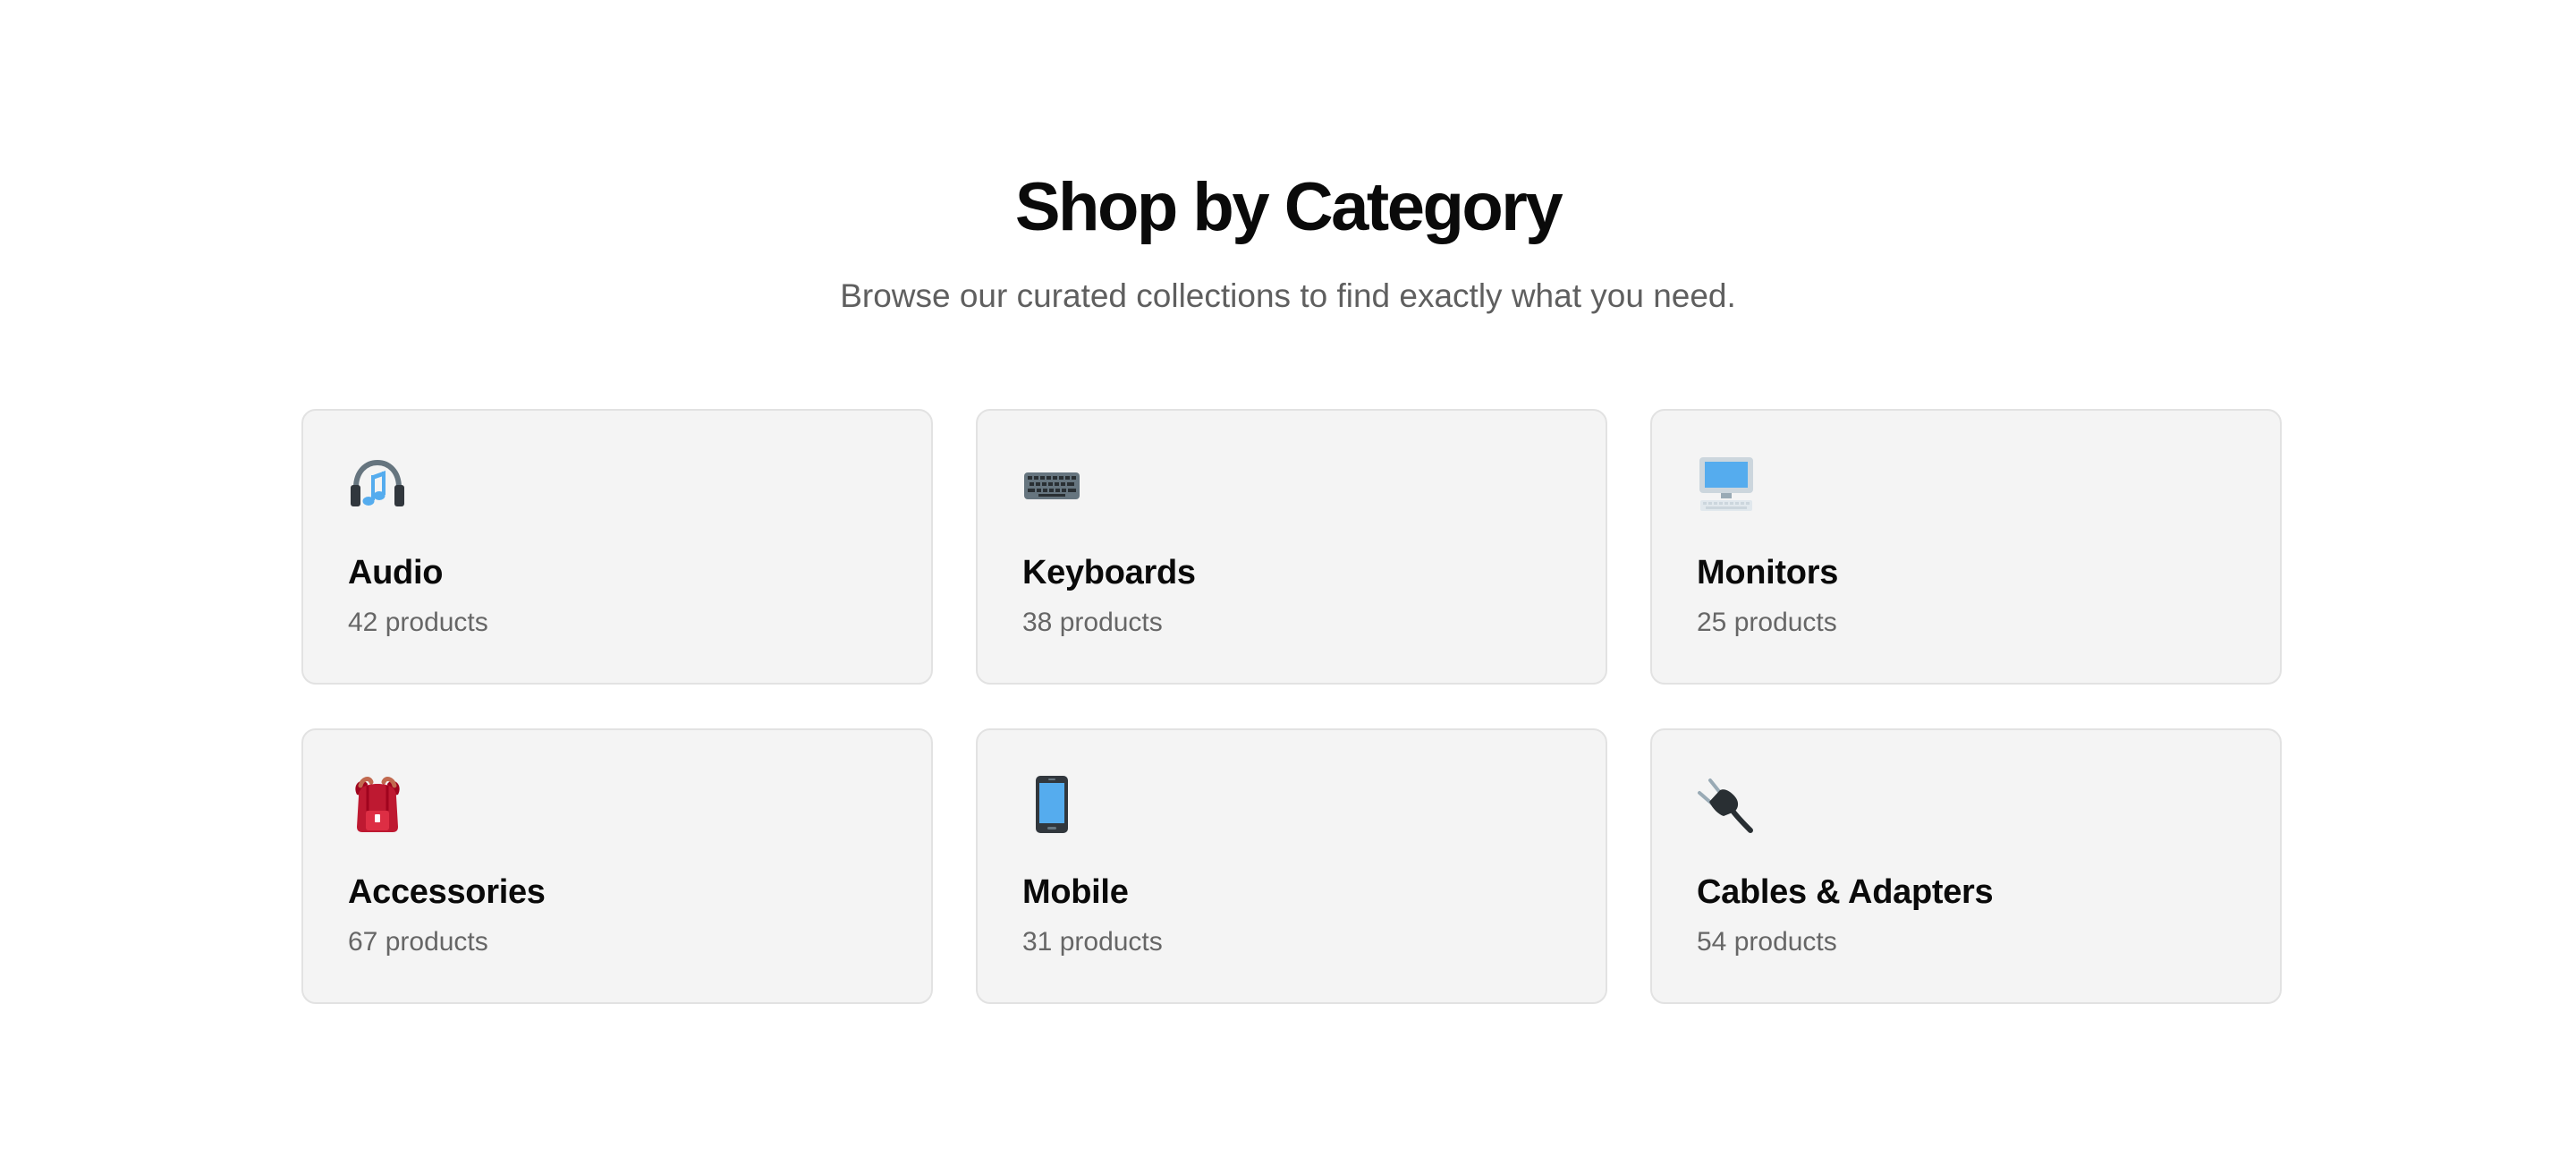 The image size is (2576, 1174). Describe the element at coordinates (1051, 485) in the screenshot. I see `keyboard-icon` at that location.